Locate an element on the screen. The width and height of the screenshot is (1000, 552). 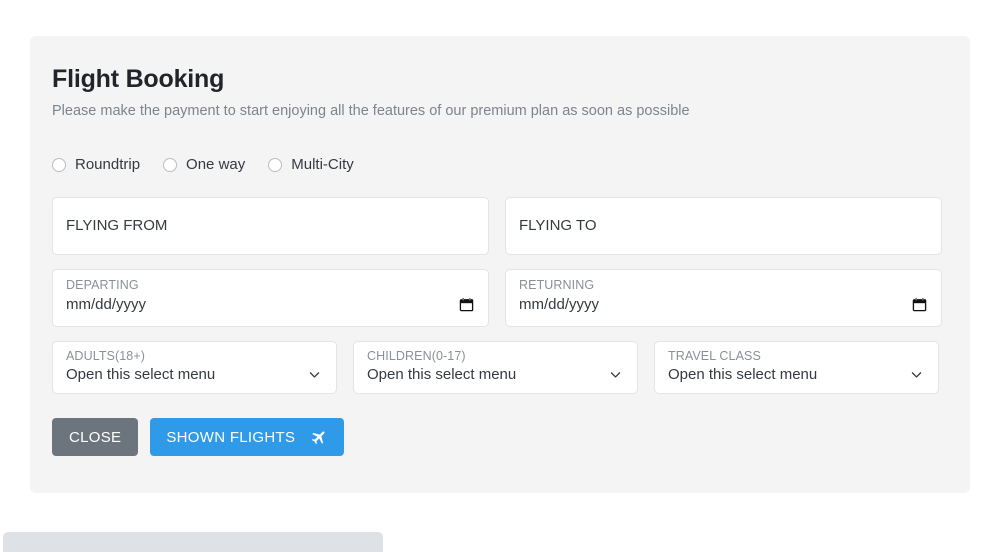
travel-class-value-row: Open this select menu is located at coordinates (796, 374).